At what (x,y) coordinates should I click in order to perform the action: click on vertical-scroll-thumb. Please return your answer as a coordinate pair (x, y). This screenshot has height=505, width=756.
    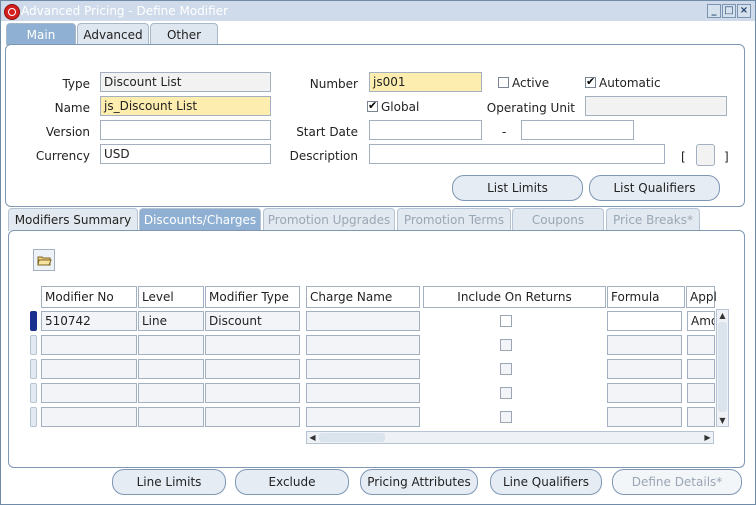
    Looking at the image, I should click on (722, 367).